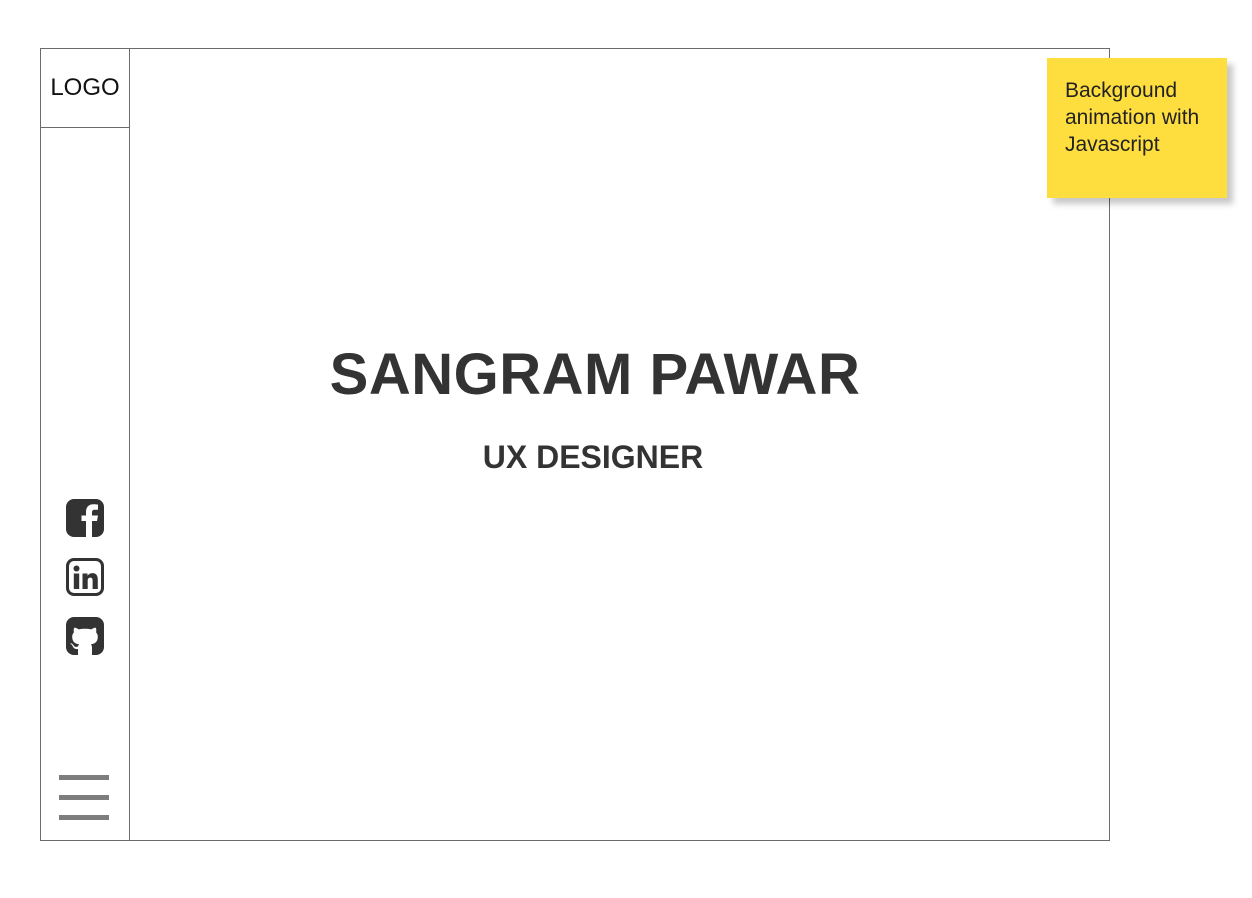 Image resolution: width=1252 pixels, height=898 pixels. I want to click on github-icon, so click(85, 636).